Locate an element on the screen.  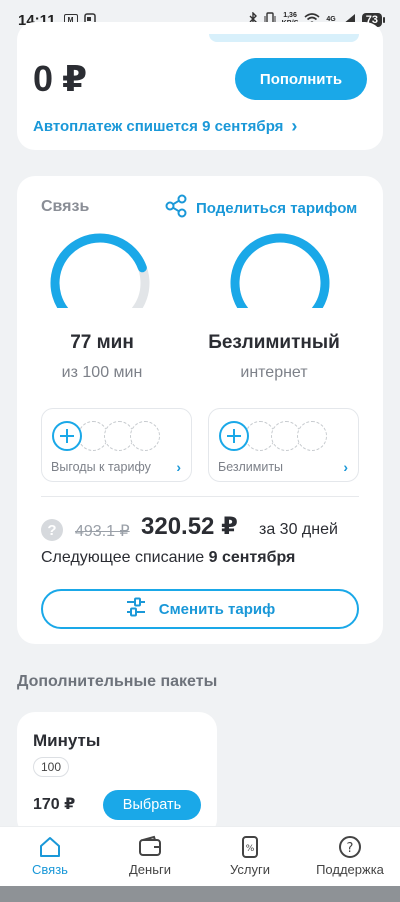
help-circle-icon: ? is located at coordinates (350, 847).